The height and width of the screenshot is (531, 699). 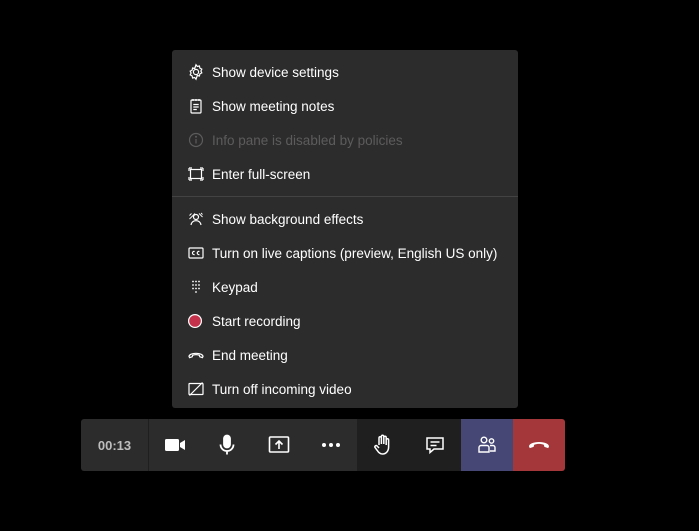 What do you see at coordinates (235, 287) in the screenshot?
I see `menu-item-label: Keypad` at bounding box center [235, 287].